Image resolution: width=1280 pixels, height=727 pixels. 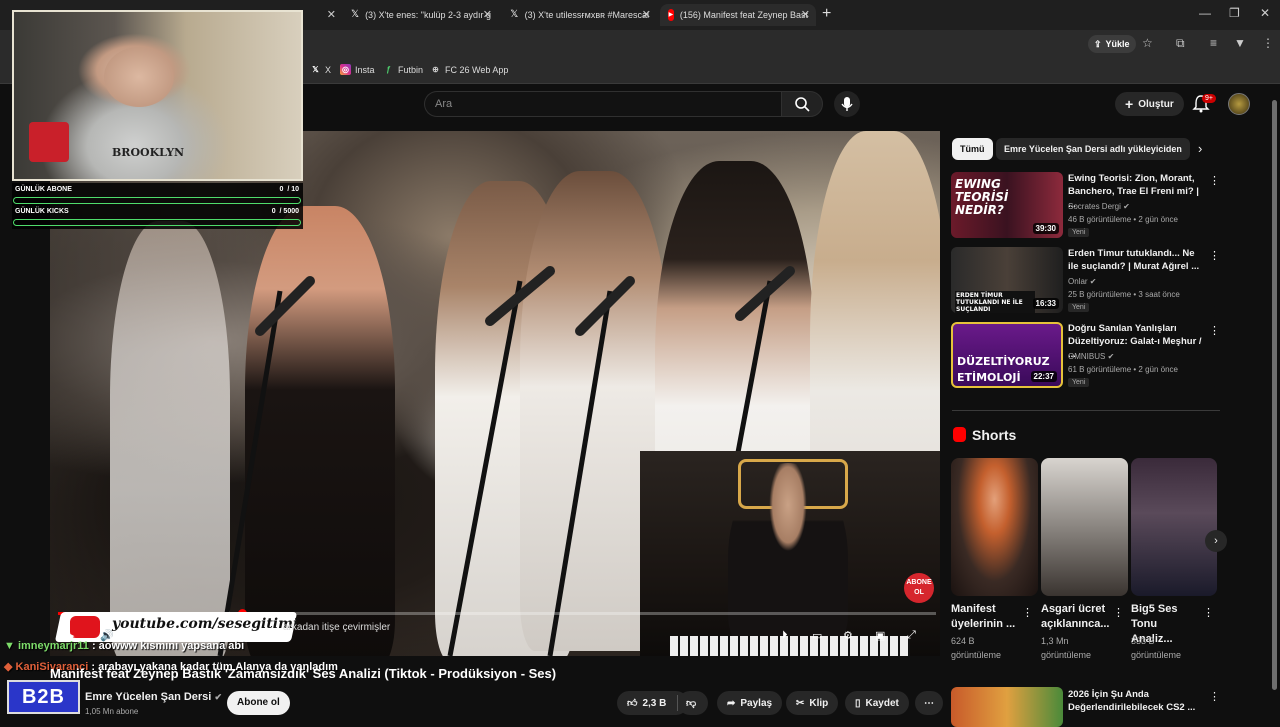 I want to click on thumbnail-text: ERDEN TİMUR TUTUKLANDI NE İLE SUÇLANDI, so click(x=995, y=302).